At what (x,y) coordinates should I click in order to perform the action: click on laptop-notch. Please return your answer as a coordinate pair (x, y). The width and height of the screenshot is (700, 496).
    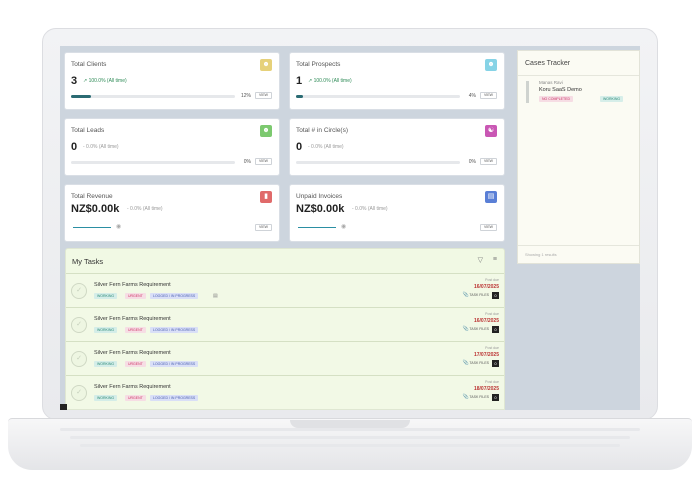
    Looking at the image, I should click on (350, 424).